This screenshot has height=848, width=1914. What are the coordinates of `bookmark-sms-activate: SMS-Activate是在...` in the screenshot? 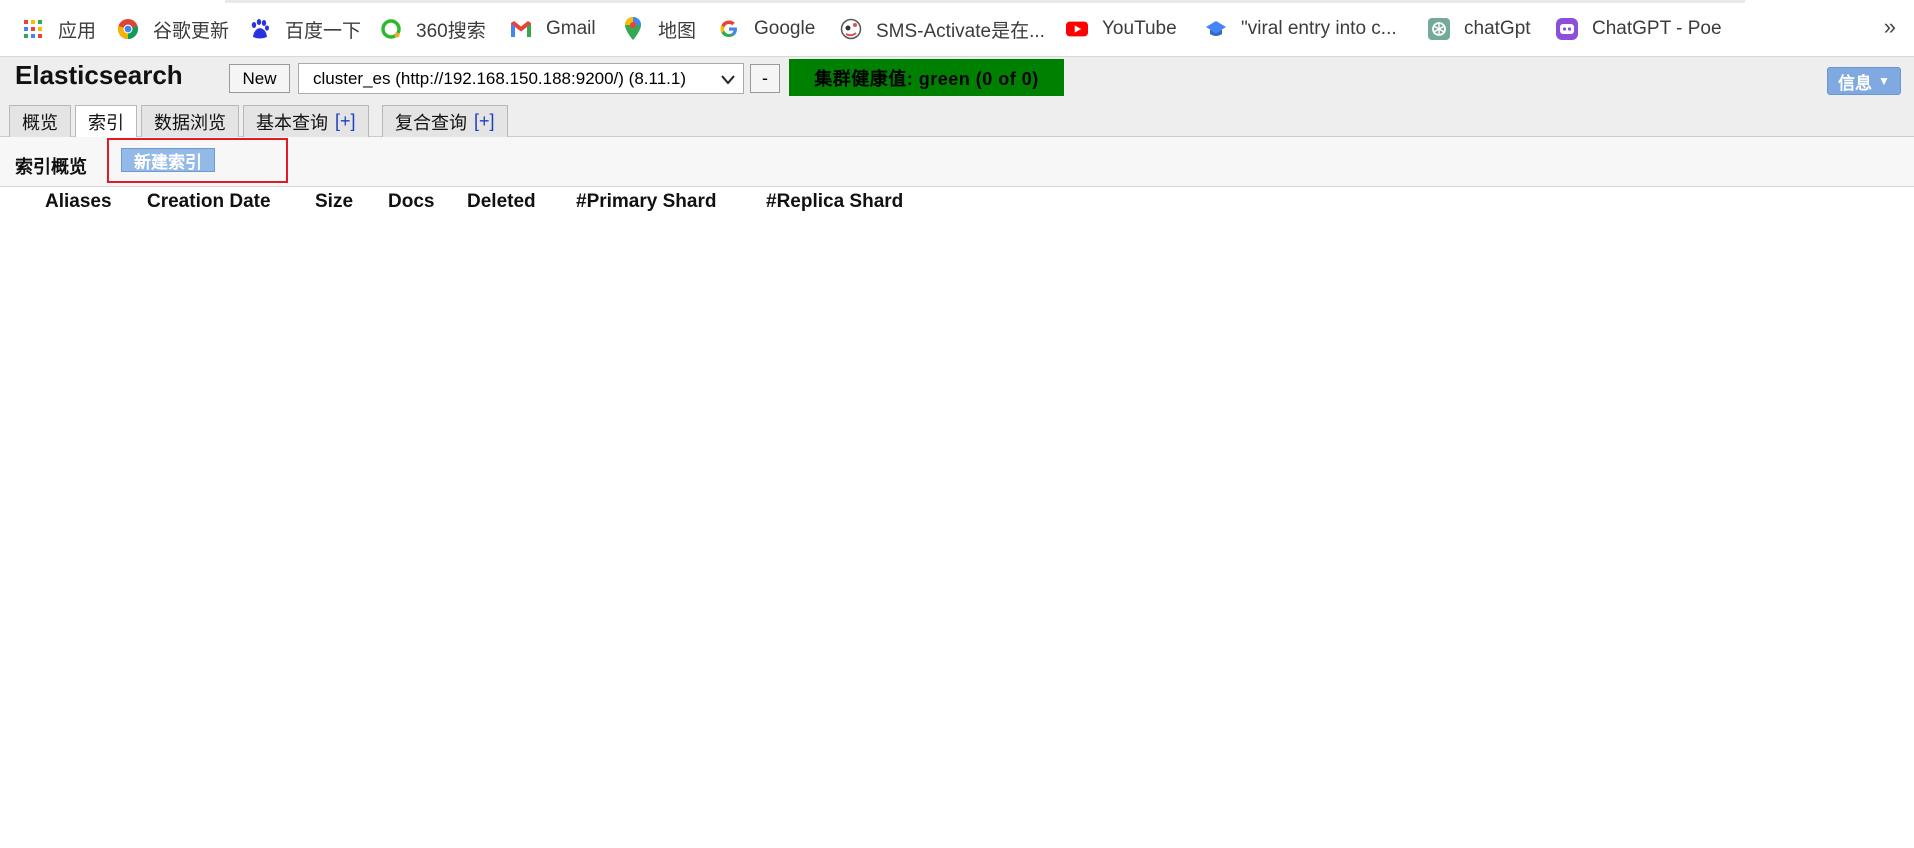 It's located at (942, 29).